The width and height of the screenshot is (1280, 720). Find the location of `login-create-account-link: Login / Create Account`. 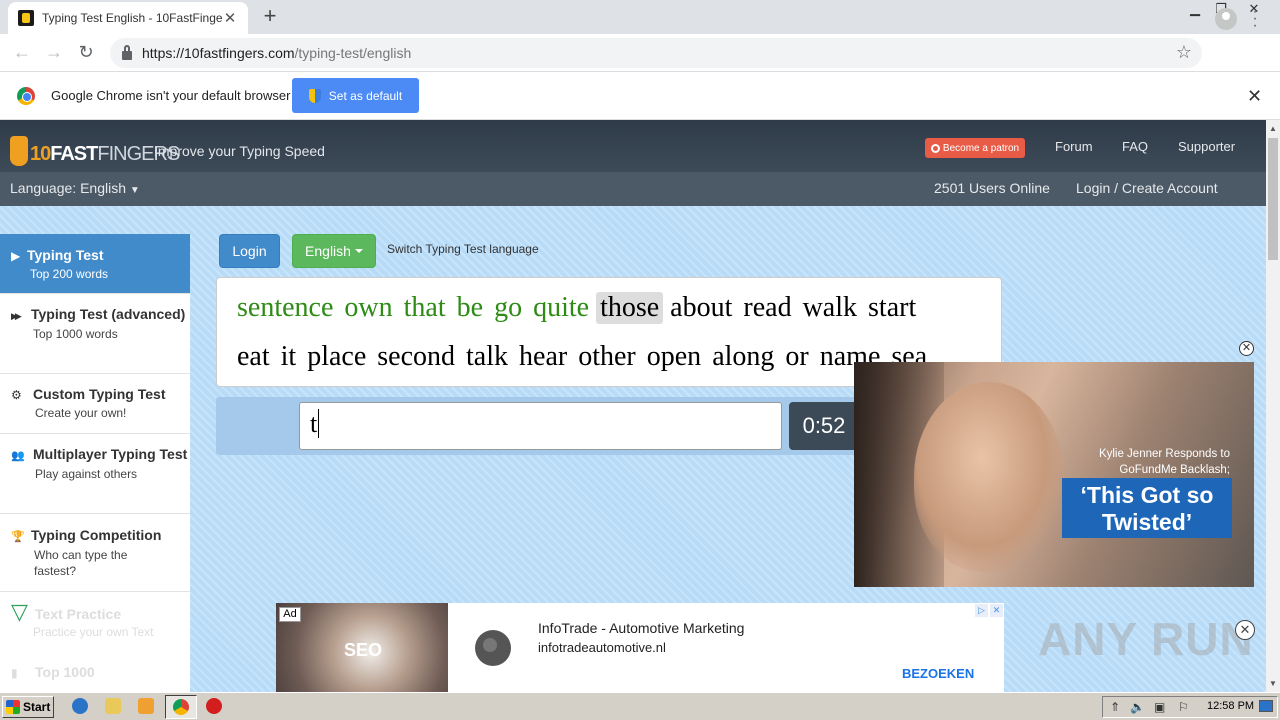

login-create-account-link: Login / Create Account is located at coordinates (1147, 188).